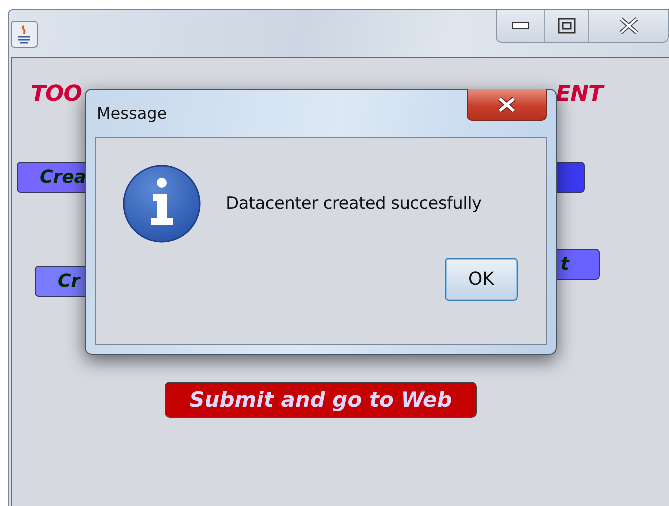  What do you see at coordinates (354, 204) in the screenshot?
I see `message-text: Datacenter created succesfully` at bounding box center [354, 204].